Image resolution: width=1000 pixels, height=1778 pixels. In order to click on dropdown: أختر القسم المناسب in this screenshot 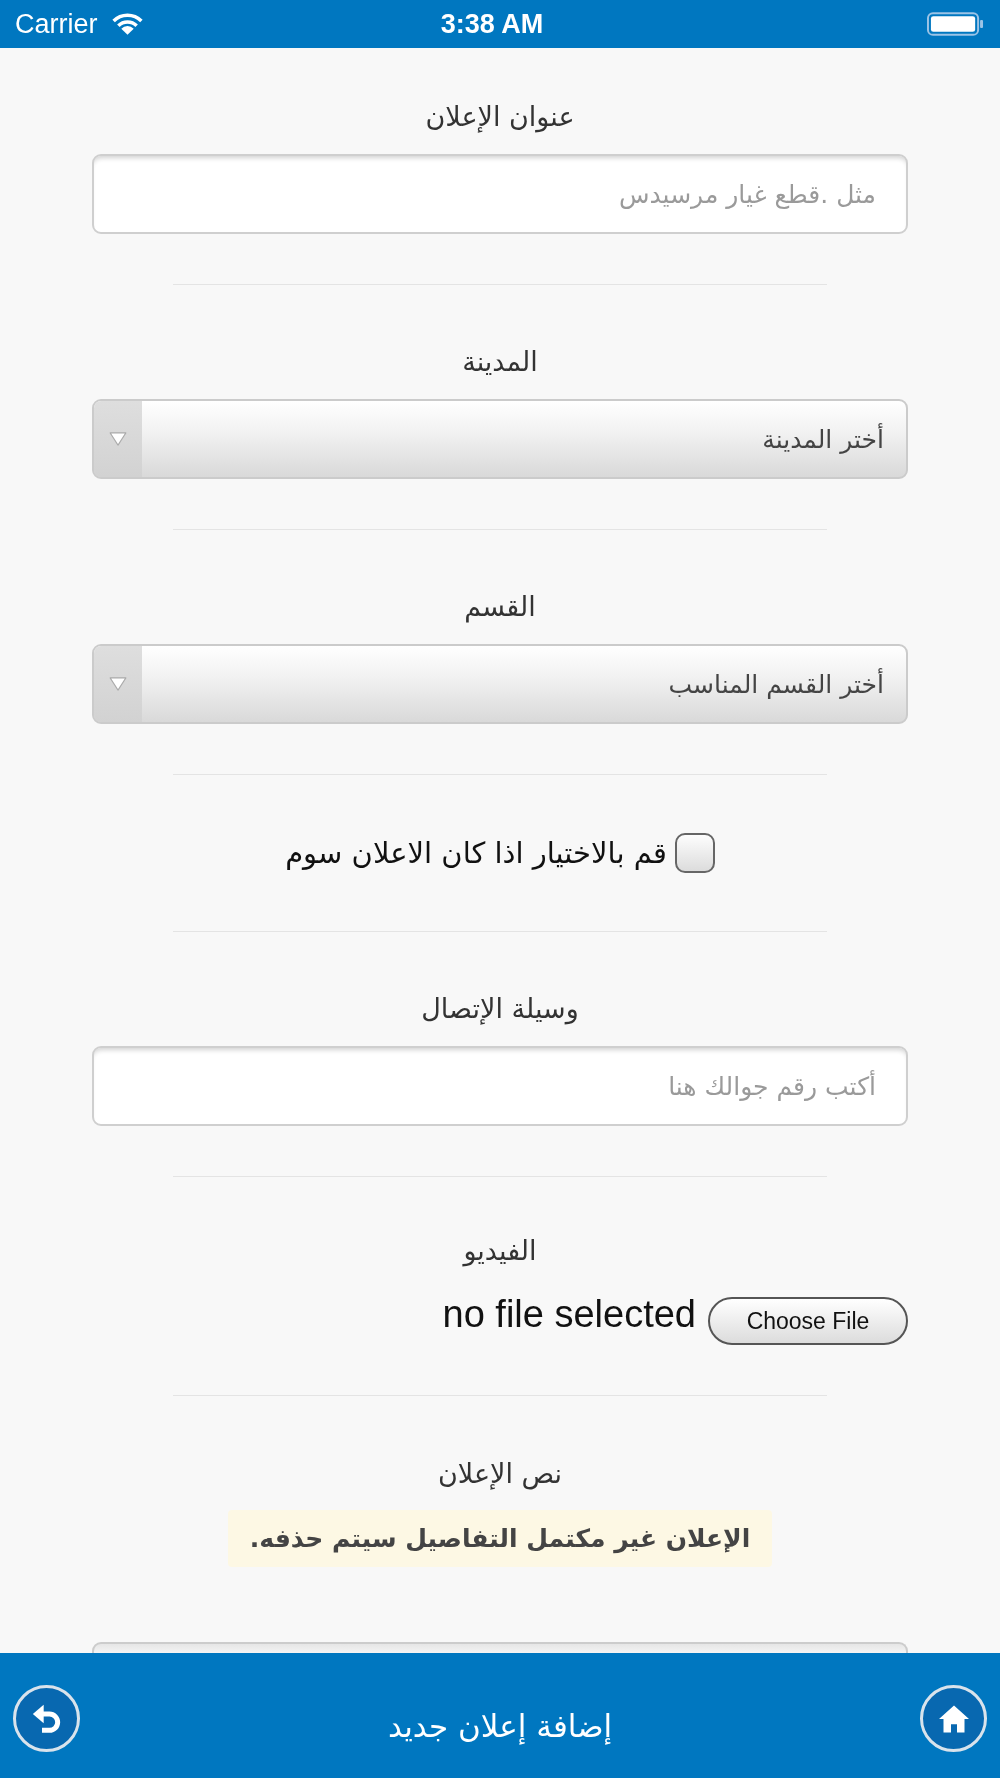, I will do `click(500, 684)`.